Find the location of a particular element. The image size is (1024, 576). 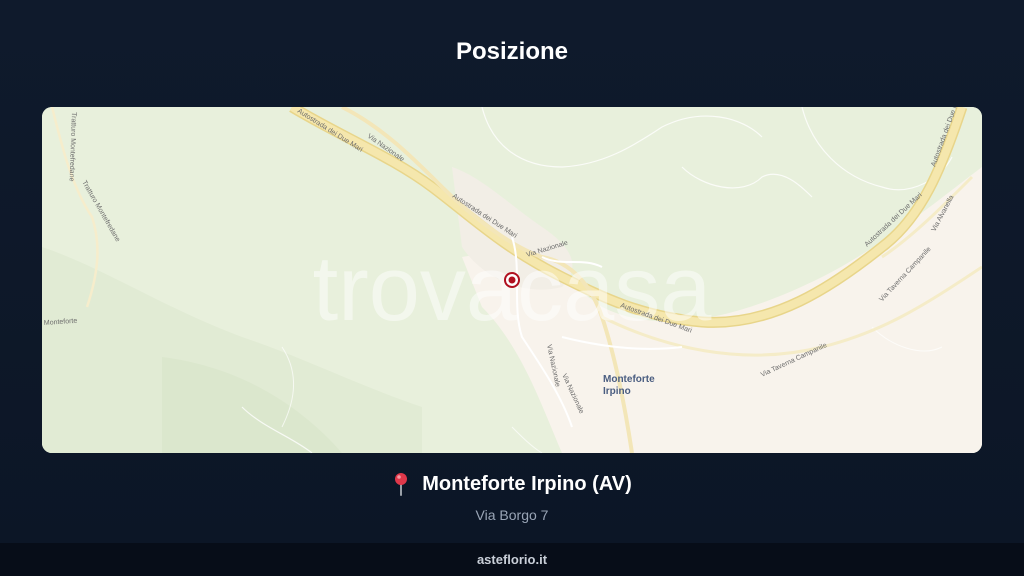

location-heading: Monteforte Irpino (AV) is located at coordinates (512, 484).